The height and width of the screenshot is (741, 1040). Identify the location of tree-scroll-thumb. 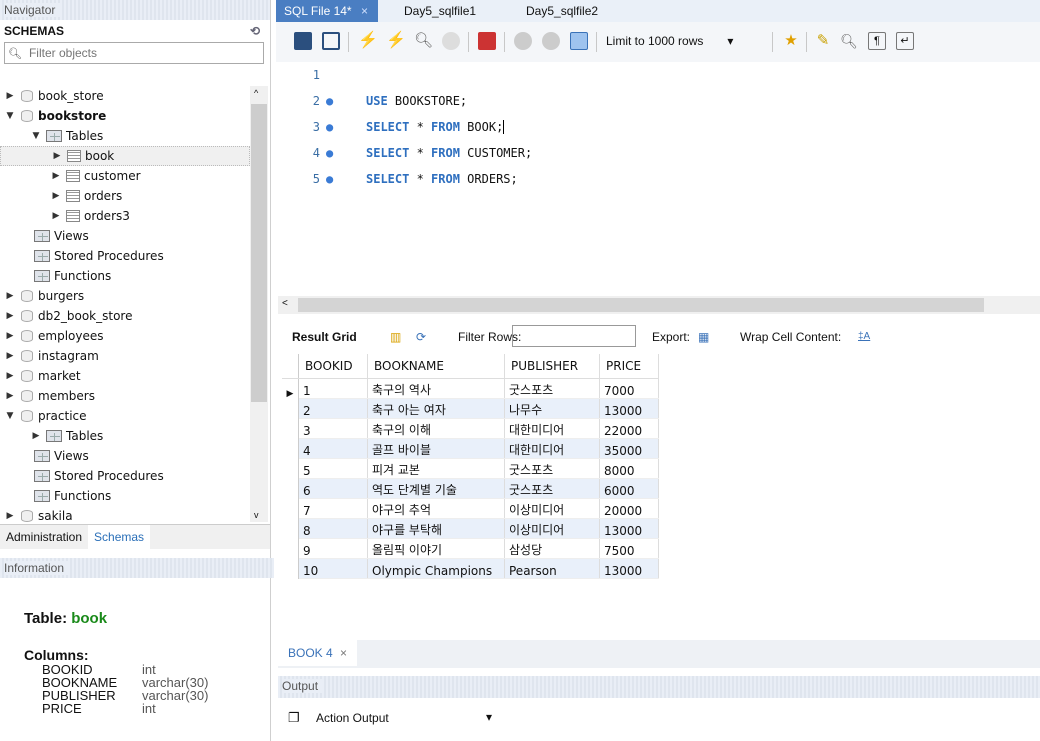
(259, 253).